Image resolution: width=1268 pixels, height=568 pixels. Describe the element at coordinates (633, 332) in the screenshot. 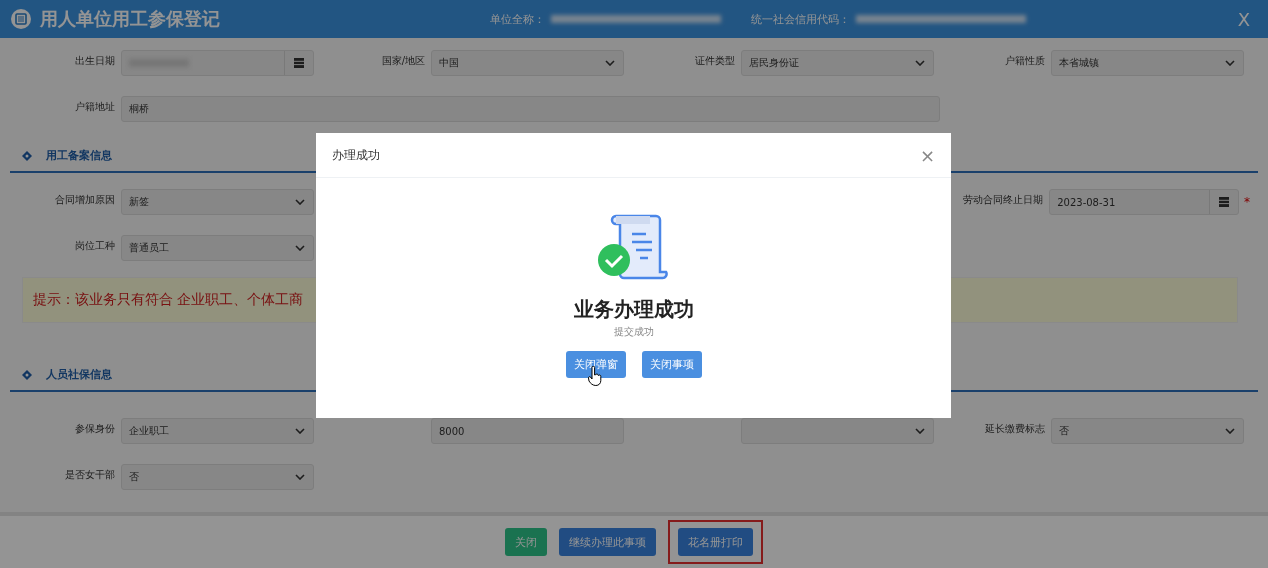

I see `success-message: 提交成功` at that location.